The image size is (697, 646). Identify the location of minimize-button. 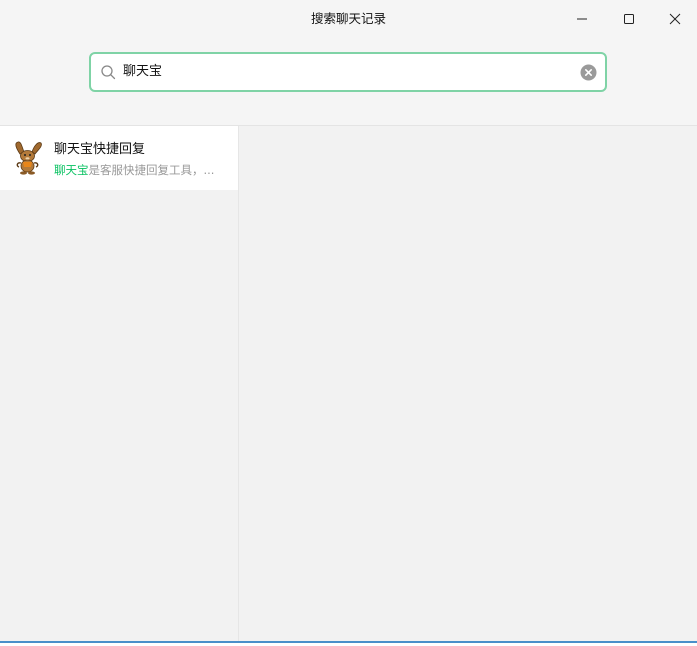
(582, 19).